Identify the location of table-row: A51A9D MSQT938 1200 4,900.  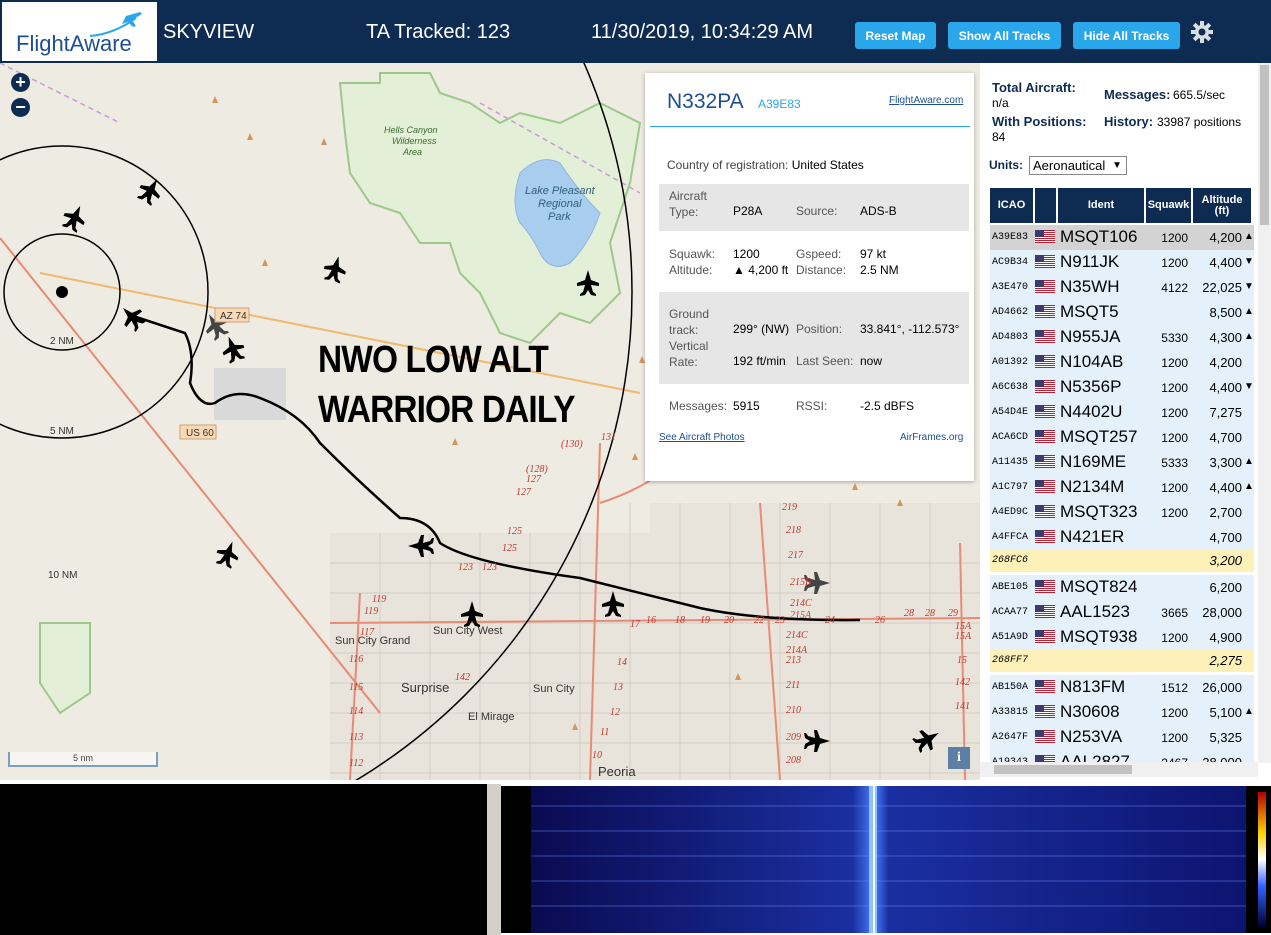
(1122, 637).